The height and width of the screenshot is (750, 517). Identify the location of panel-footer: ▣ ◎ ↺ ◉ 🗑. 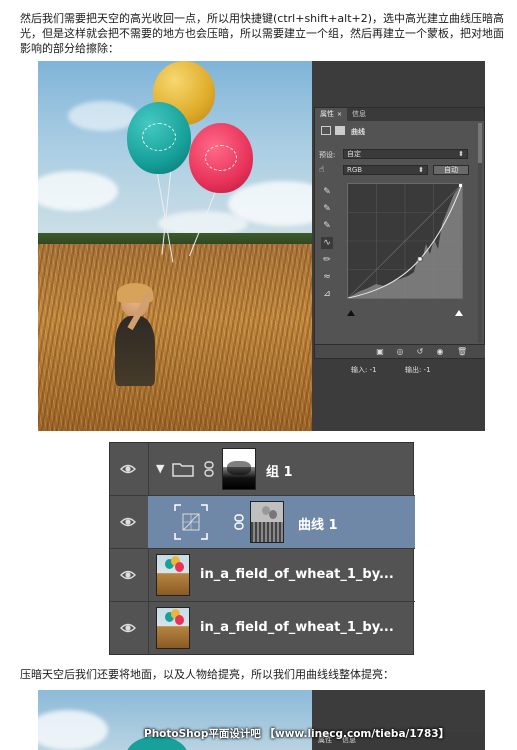
(400, 351).